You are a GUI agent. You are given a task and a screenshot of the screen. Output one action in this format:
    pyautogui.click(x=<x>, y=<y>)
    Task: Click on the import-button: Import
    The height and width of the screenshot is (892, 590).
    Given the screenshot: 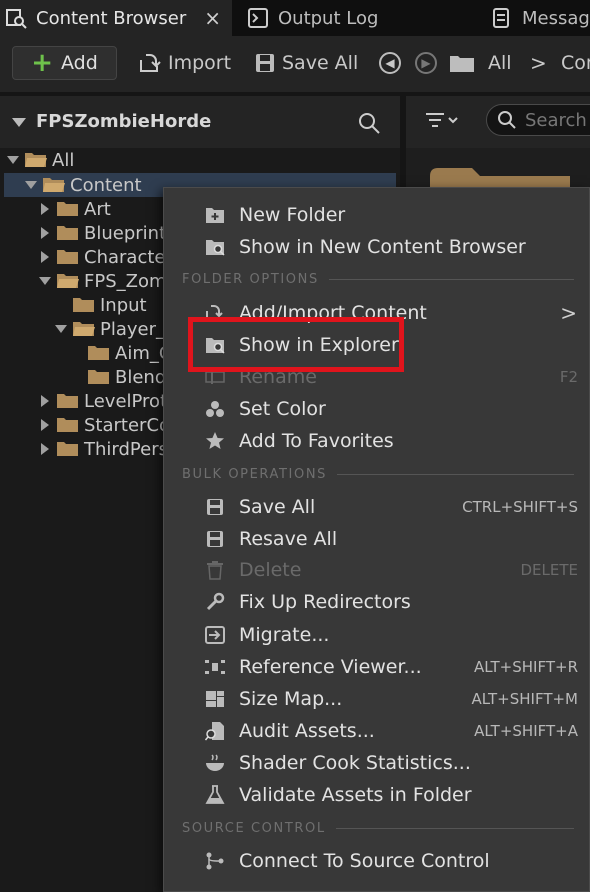 What is the action you would take?
    pyautogui.click(x=184, y=63)
    